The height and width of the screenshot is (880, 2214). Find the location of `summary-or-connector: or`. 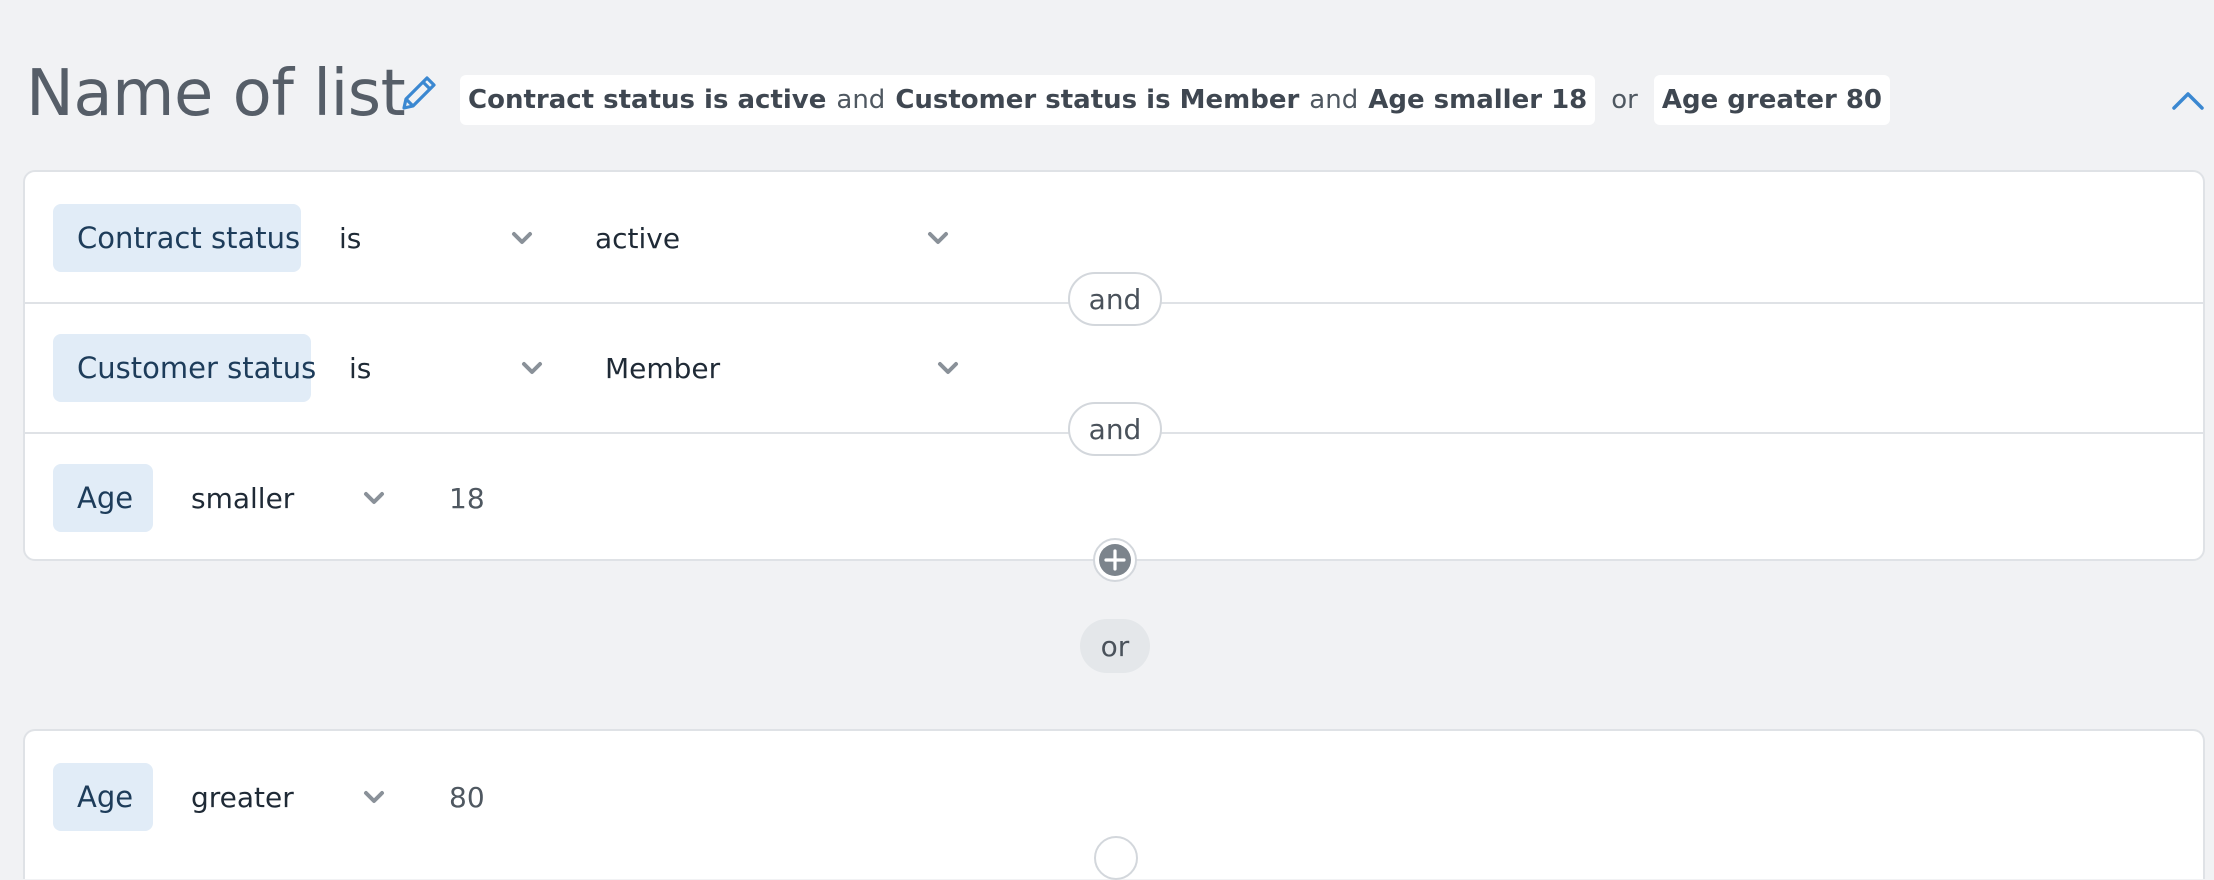

summary-or-connector: or is located at coordinates (1624, 100).